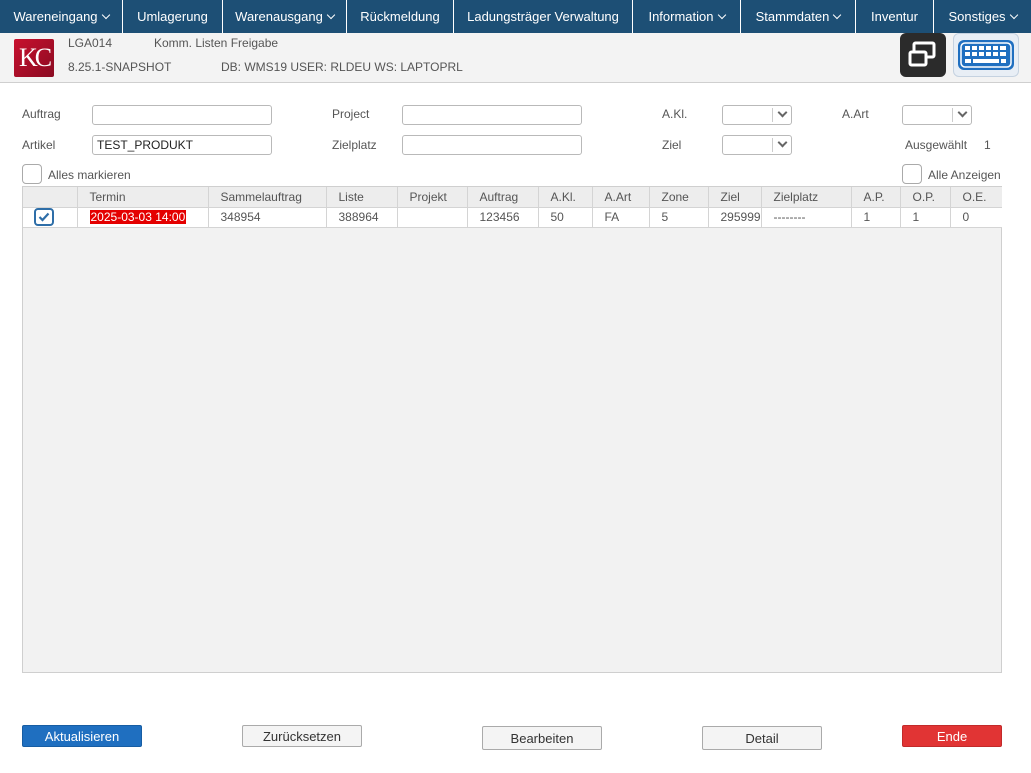 This screenshot has height=773, width=1031. I want to click on detail-button: Detail, so click(762, 738).